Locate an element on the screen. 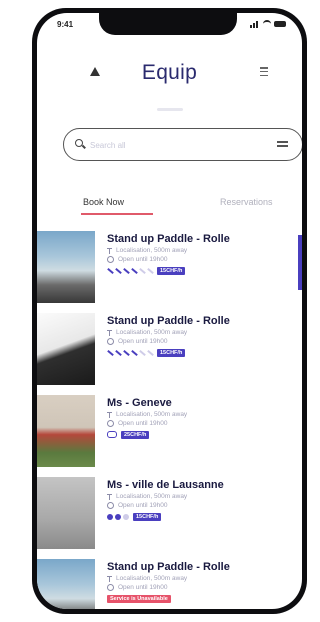 This screenshot has height=622, width=320. active-tab-indicator is located at coordinates (117, 214).